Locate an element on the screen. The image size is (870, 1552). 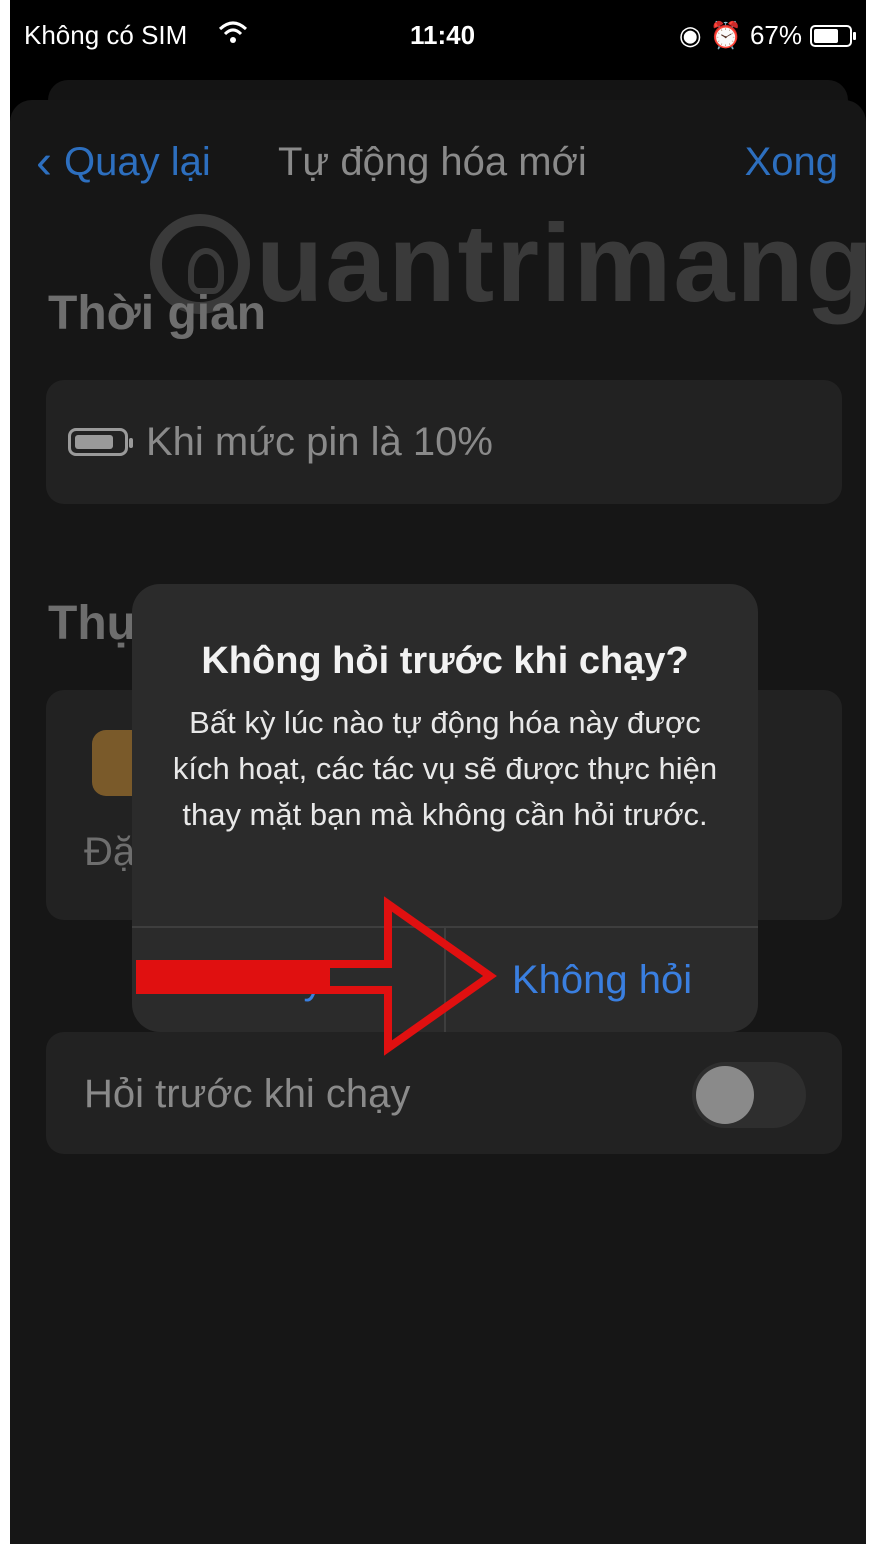
battery-percent: 67% is located at coordinates (775, 35).